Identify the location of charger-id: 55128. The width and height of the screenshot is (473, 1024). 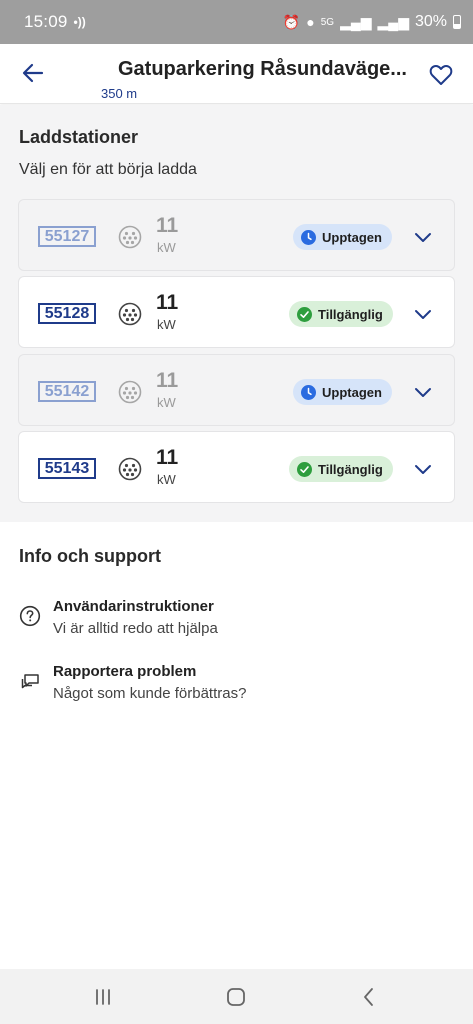
(67, 313).